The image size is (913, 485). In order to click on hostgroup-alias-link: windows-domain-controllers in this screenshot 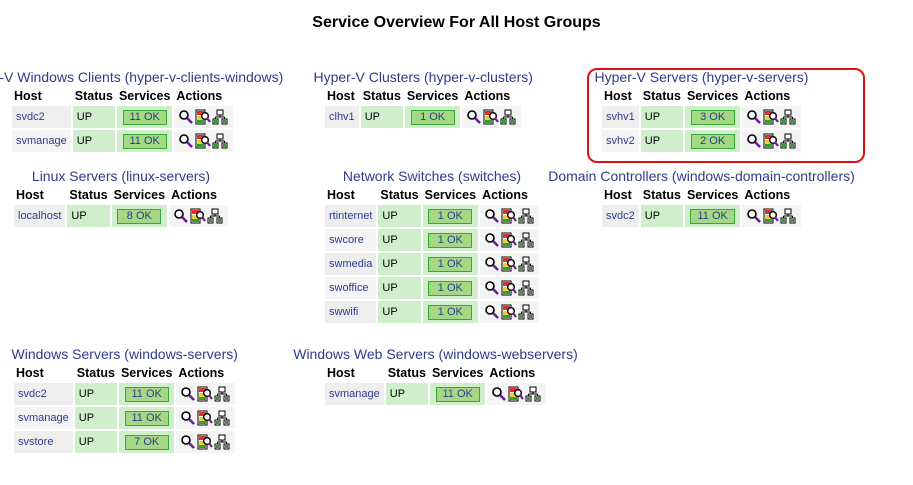, I will do `click(764, 176)`.